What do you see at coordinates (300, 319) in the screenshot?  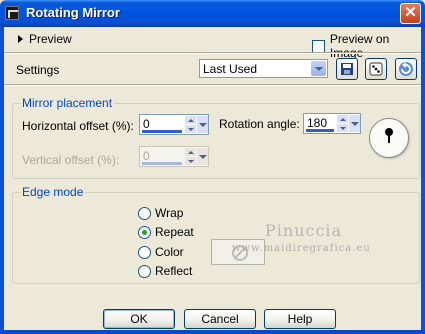 I see `help-button: Help` at bounding box center [300, 319].